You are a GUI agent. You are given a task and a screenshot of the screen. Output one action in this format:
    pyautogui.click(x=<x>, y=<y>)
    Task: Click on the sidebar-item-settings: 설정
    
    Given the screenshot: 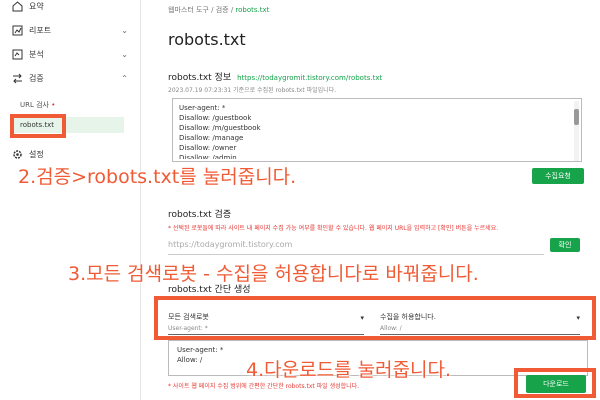 What is the action you would take?
    pyautogui.click(x=70, y=154)
    